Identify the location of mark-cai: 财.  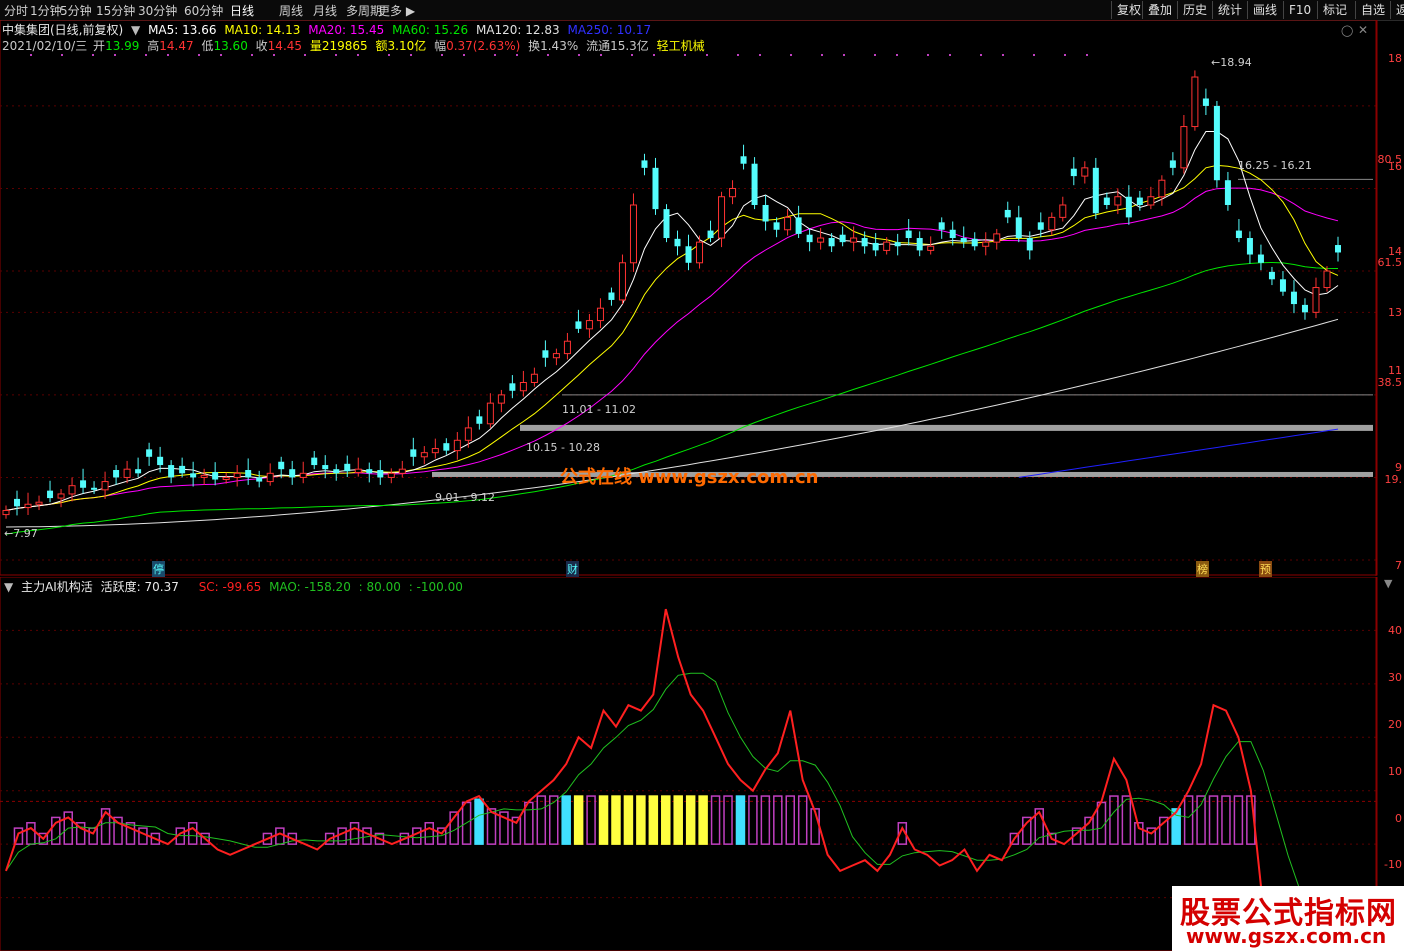
(572, 569).